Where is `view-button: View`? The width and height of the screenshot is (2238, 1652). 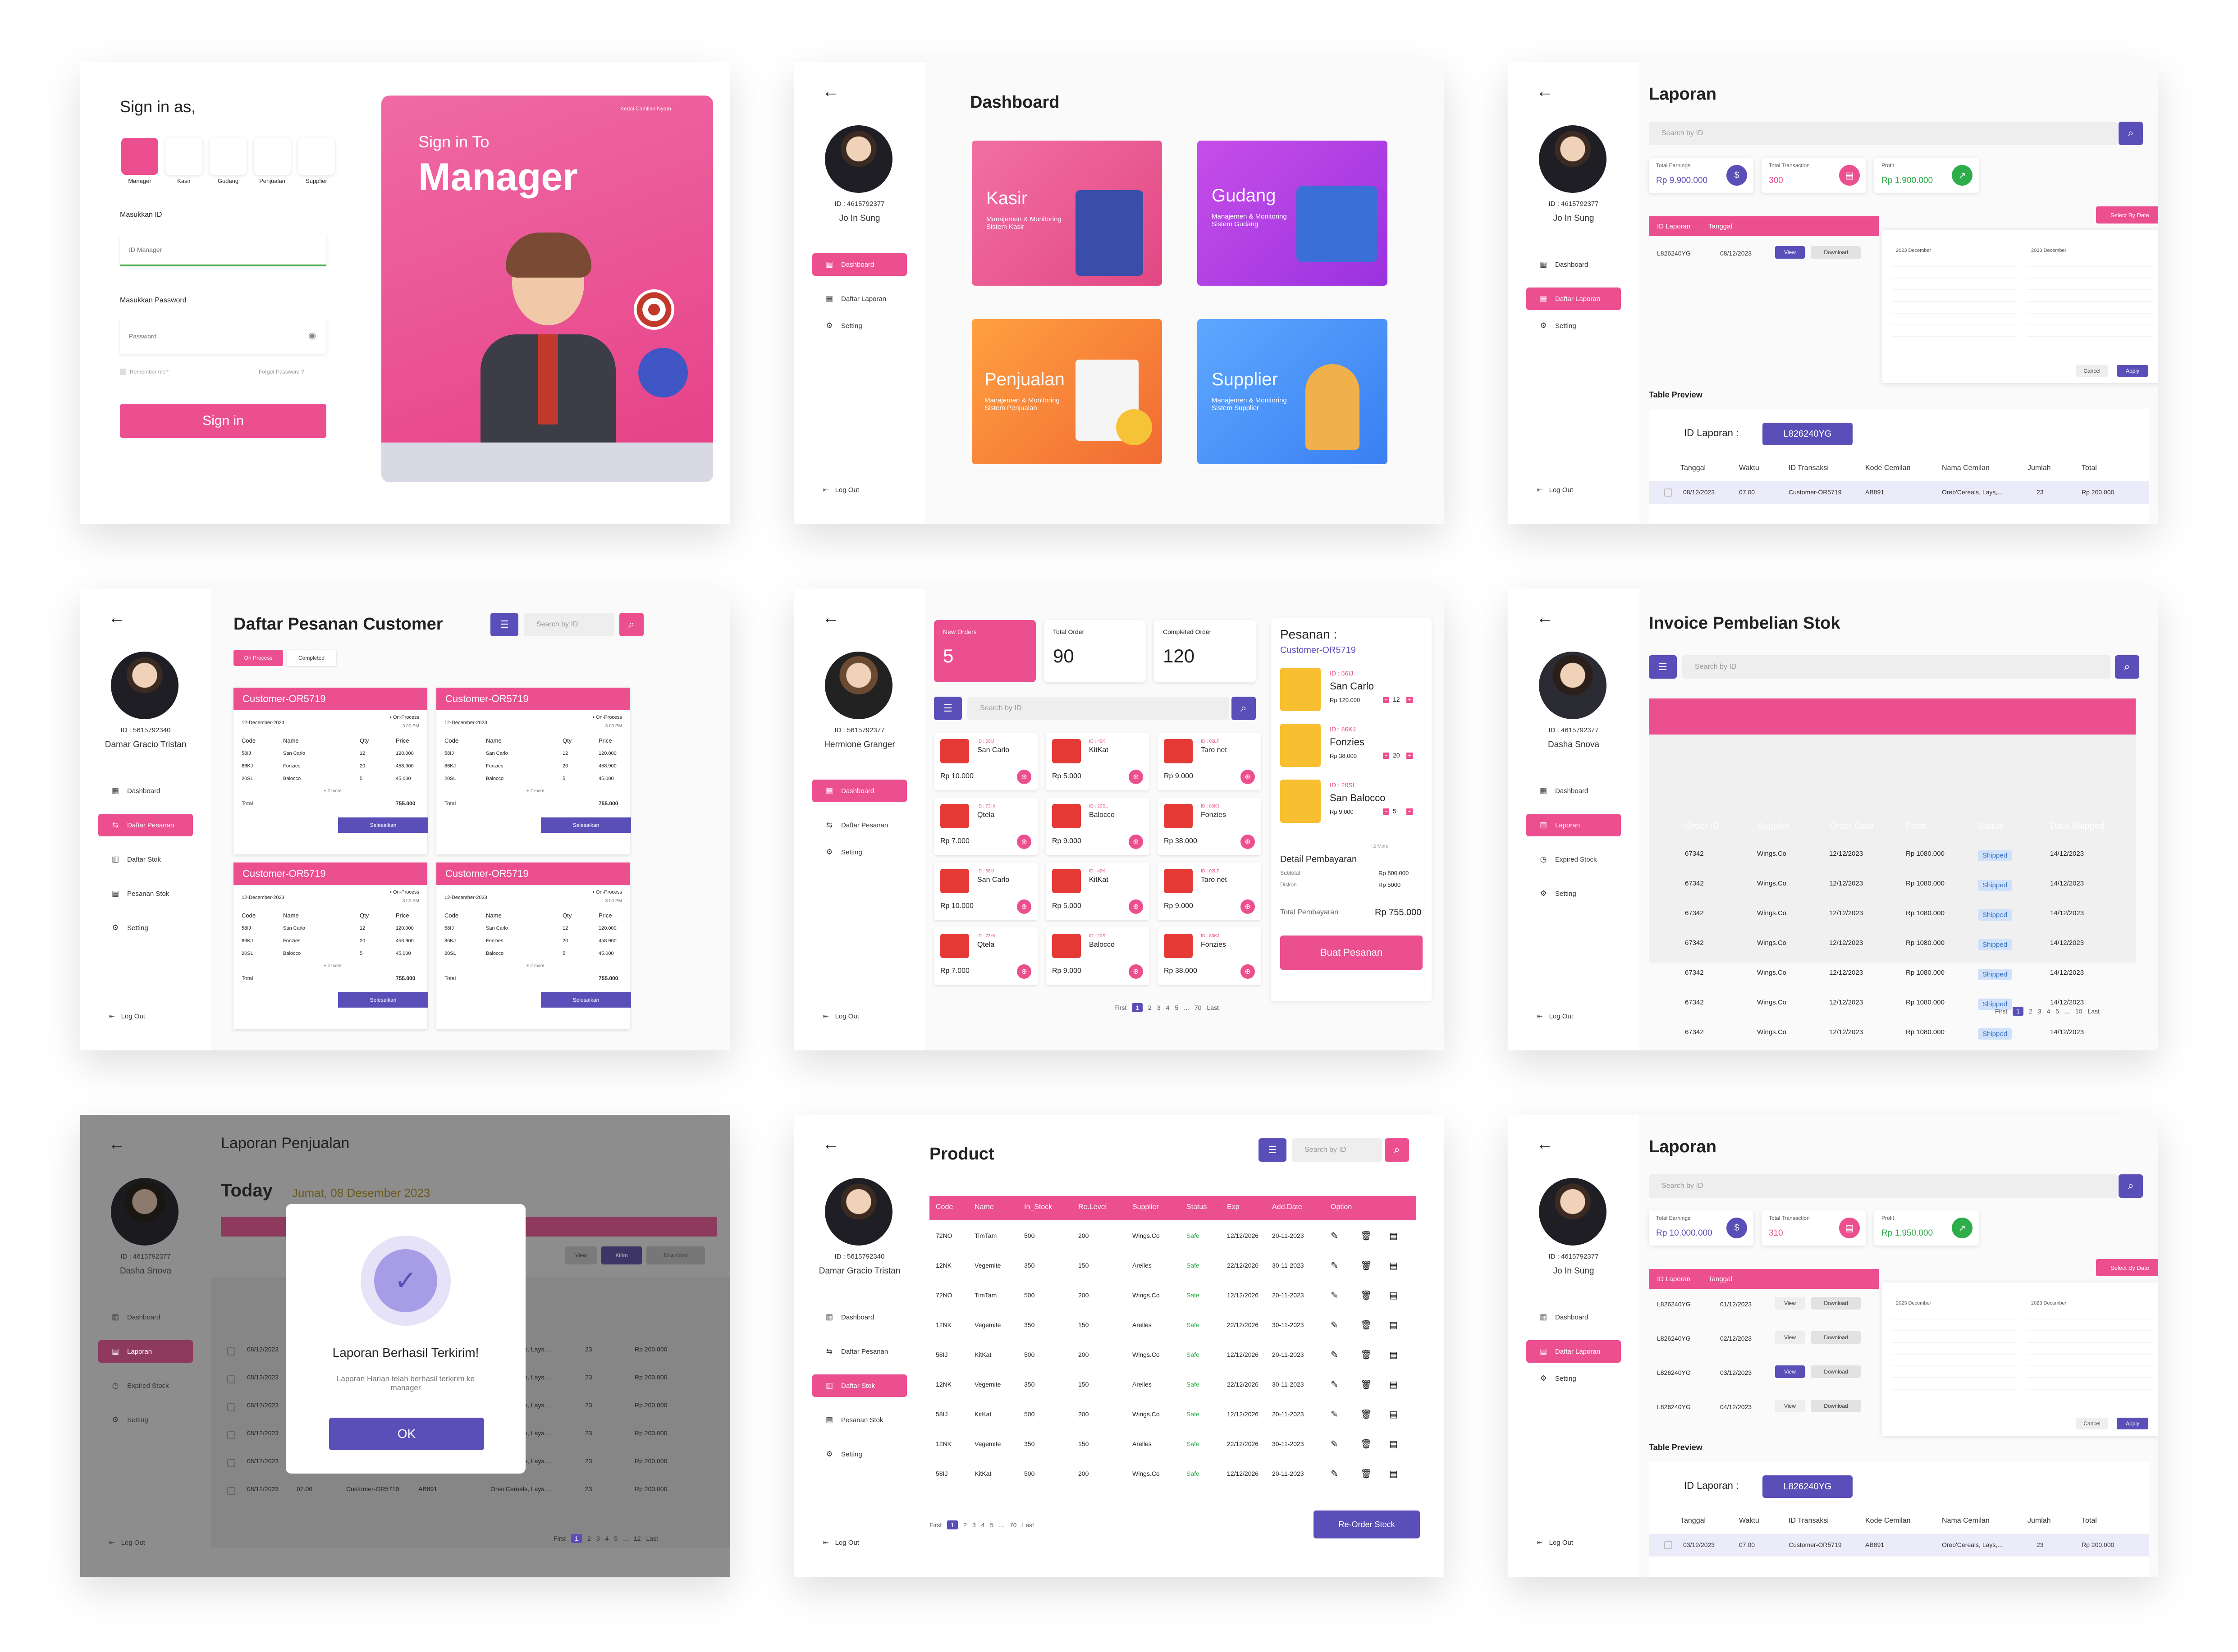
view-button: View is located at coordinates (581, 1255).